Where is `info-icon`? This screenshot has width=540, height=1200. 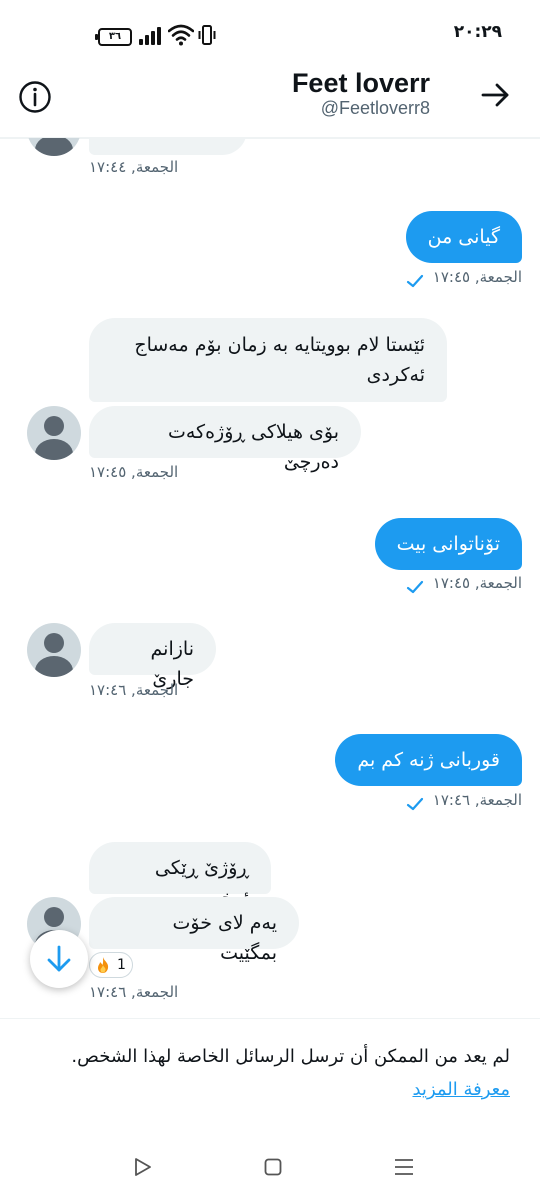 info-icon is located at coordinates (35, 97).